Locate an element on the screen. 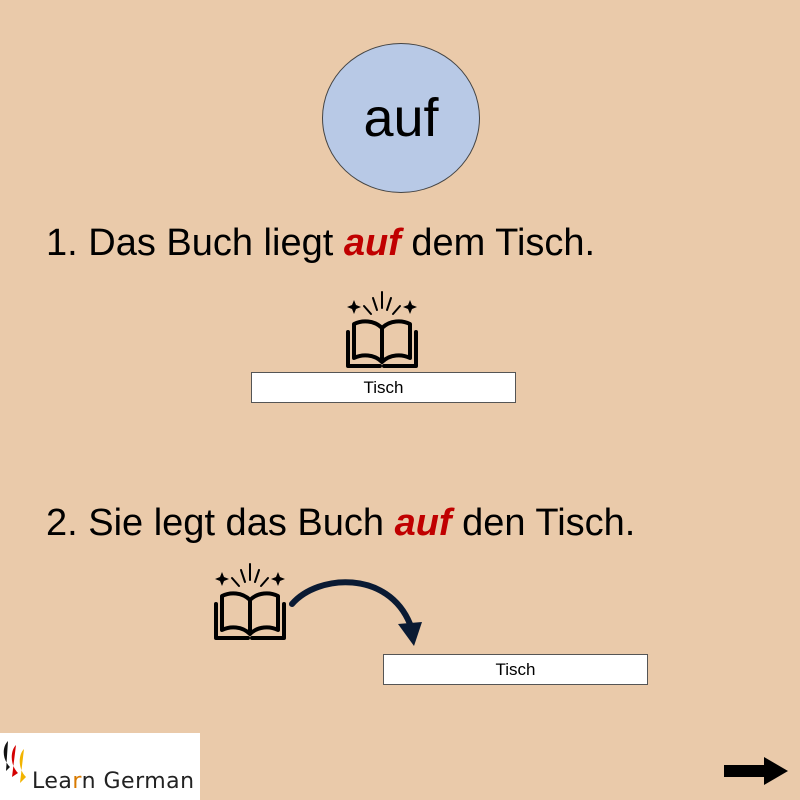 This screenshot has height=800, width=800. sentence-2: 2. Sie legt das Buch auf den Tisch. is located at coordinates (340, 523).